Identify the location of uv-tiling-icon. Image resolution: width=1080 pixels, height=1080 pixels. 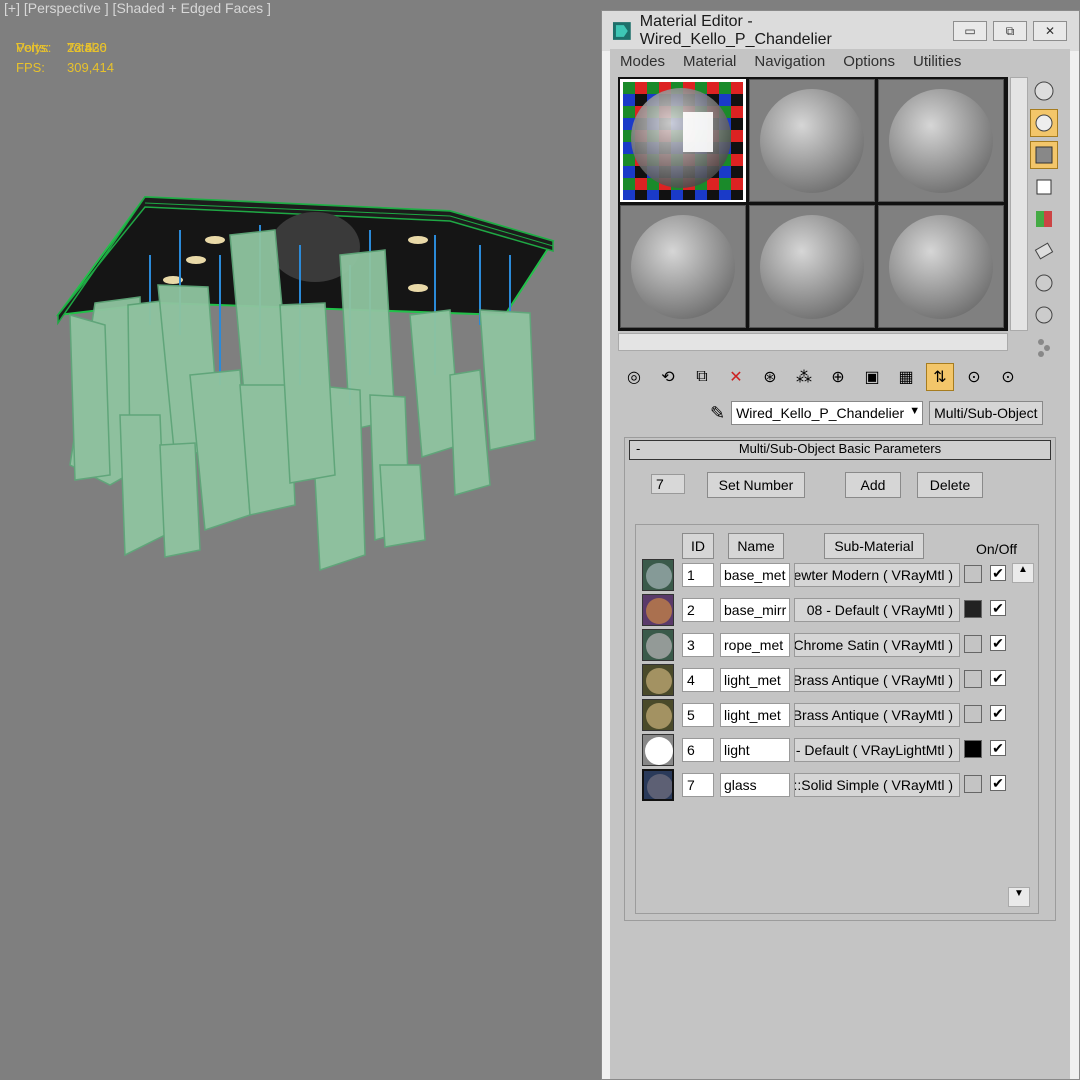
(1044, 187).